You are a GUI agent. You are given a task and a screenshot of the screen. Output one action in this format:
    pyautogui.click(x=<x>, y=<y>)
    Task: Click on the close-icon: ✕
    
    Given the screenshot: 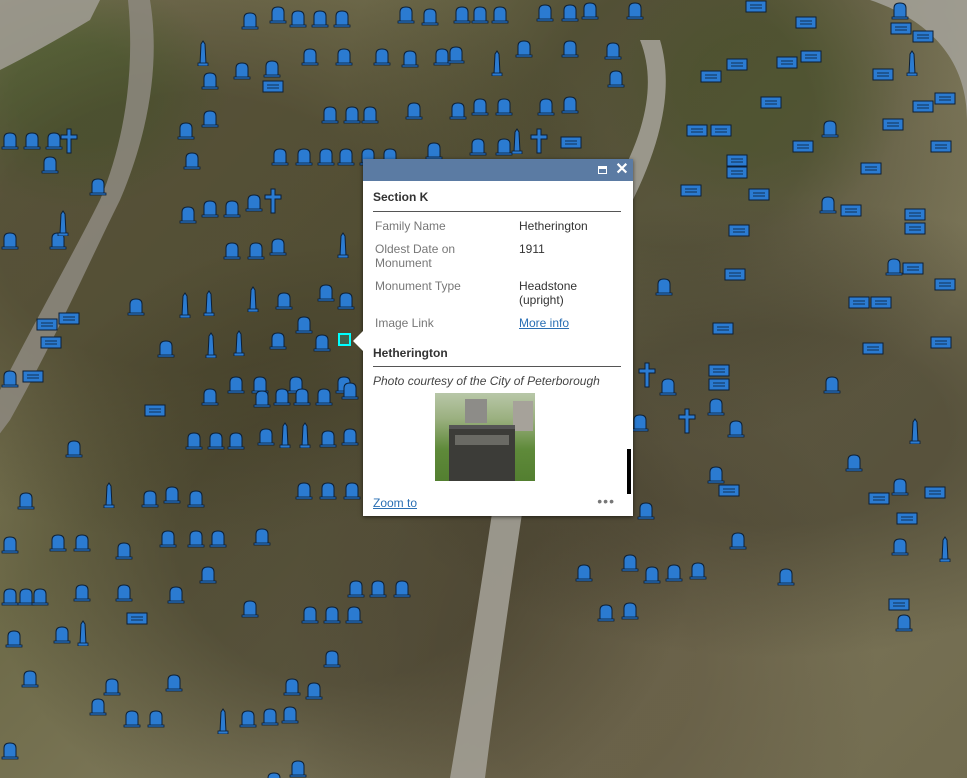 What is the action you would take?
    pyautogui.click(x=622, y=170)
    